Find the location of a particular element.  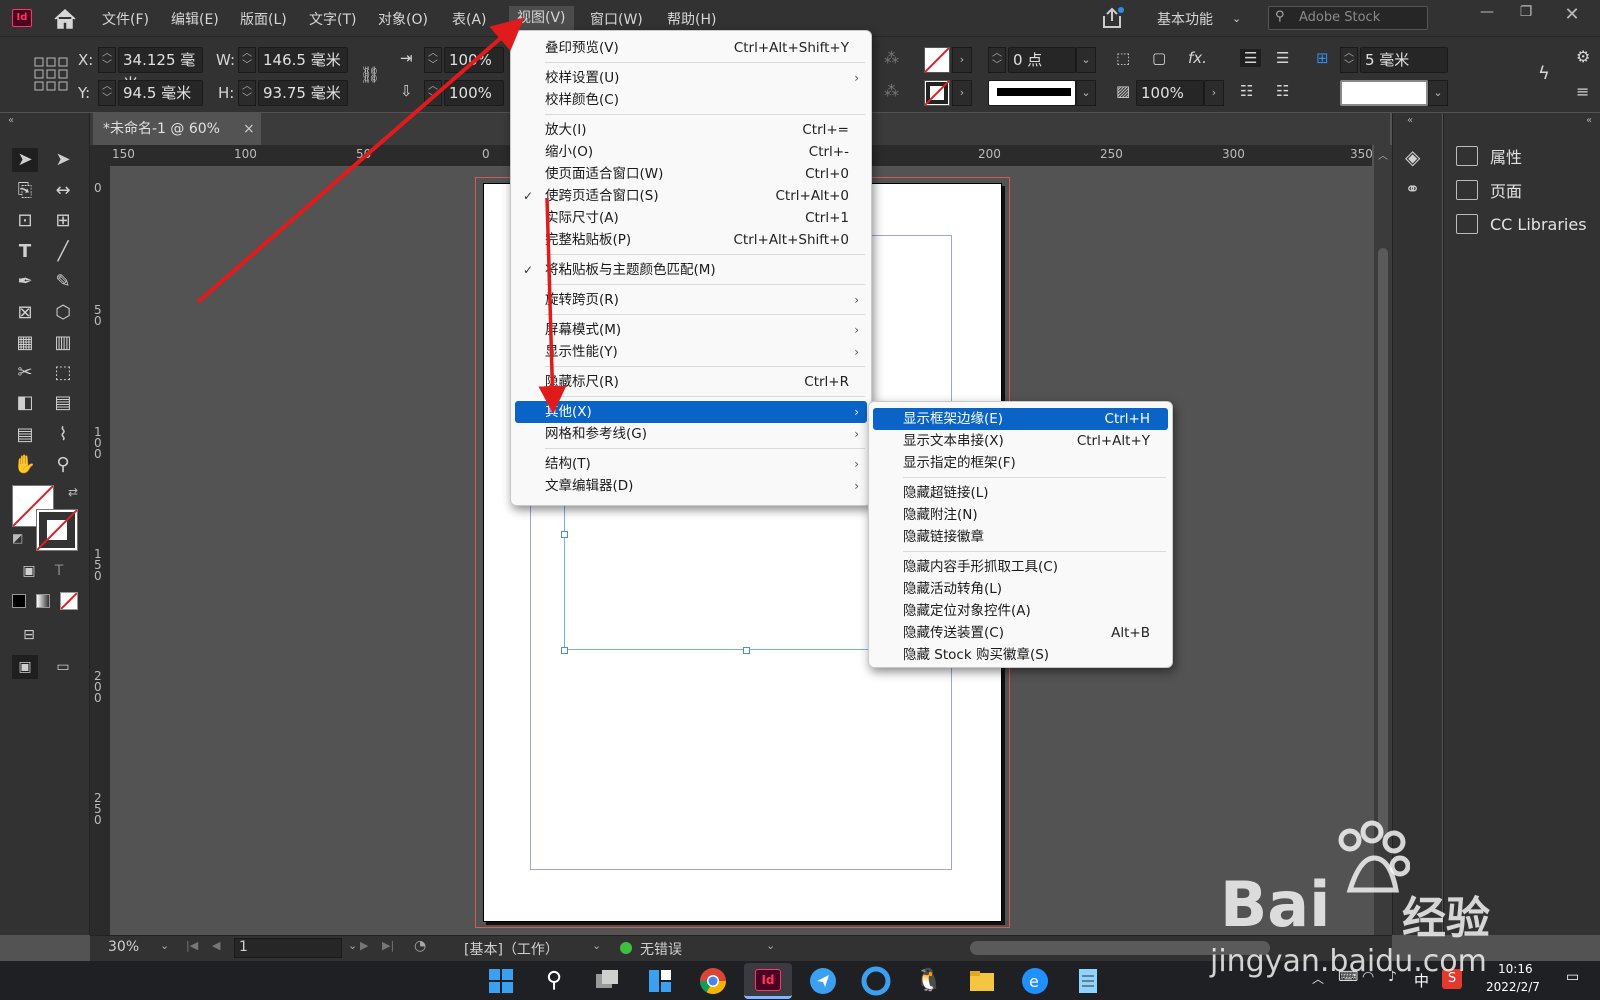

w-stepper: ︿ ﹀ is located at coordinates (247, 60).